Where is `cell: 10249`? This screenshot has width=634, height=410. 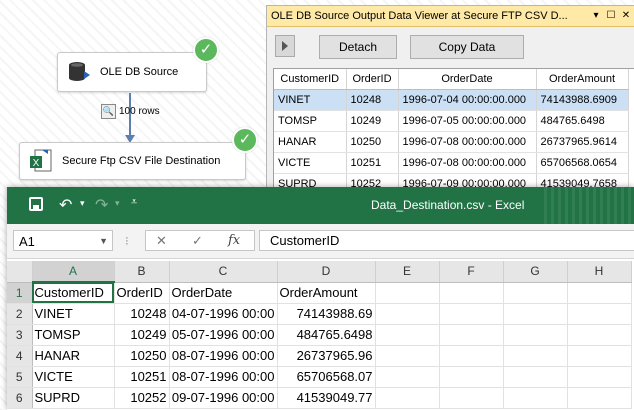
cell: 10249 is located at coordinates (142, 335).